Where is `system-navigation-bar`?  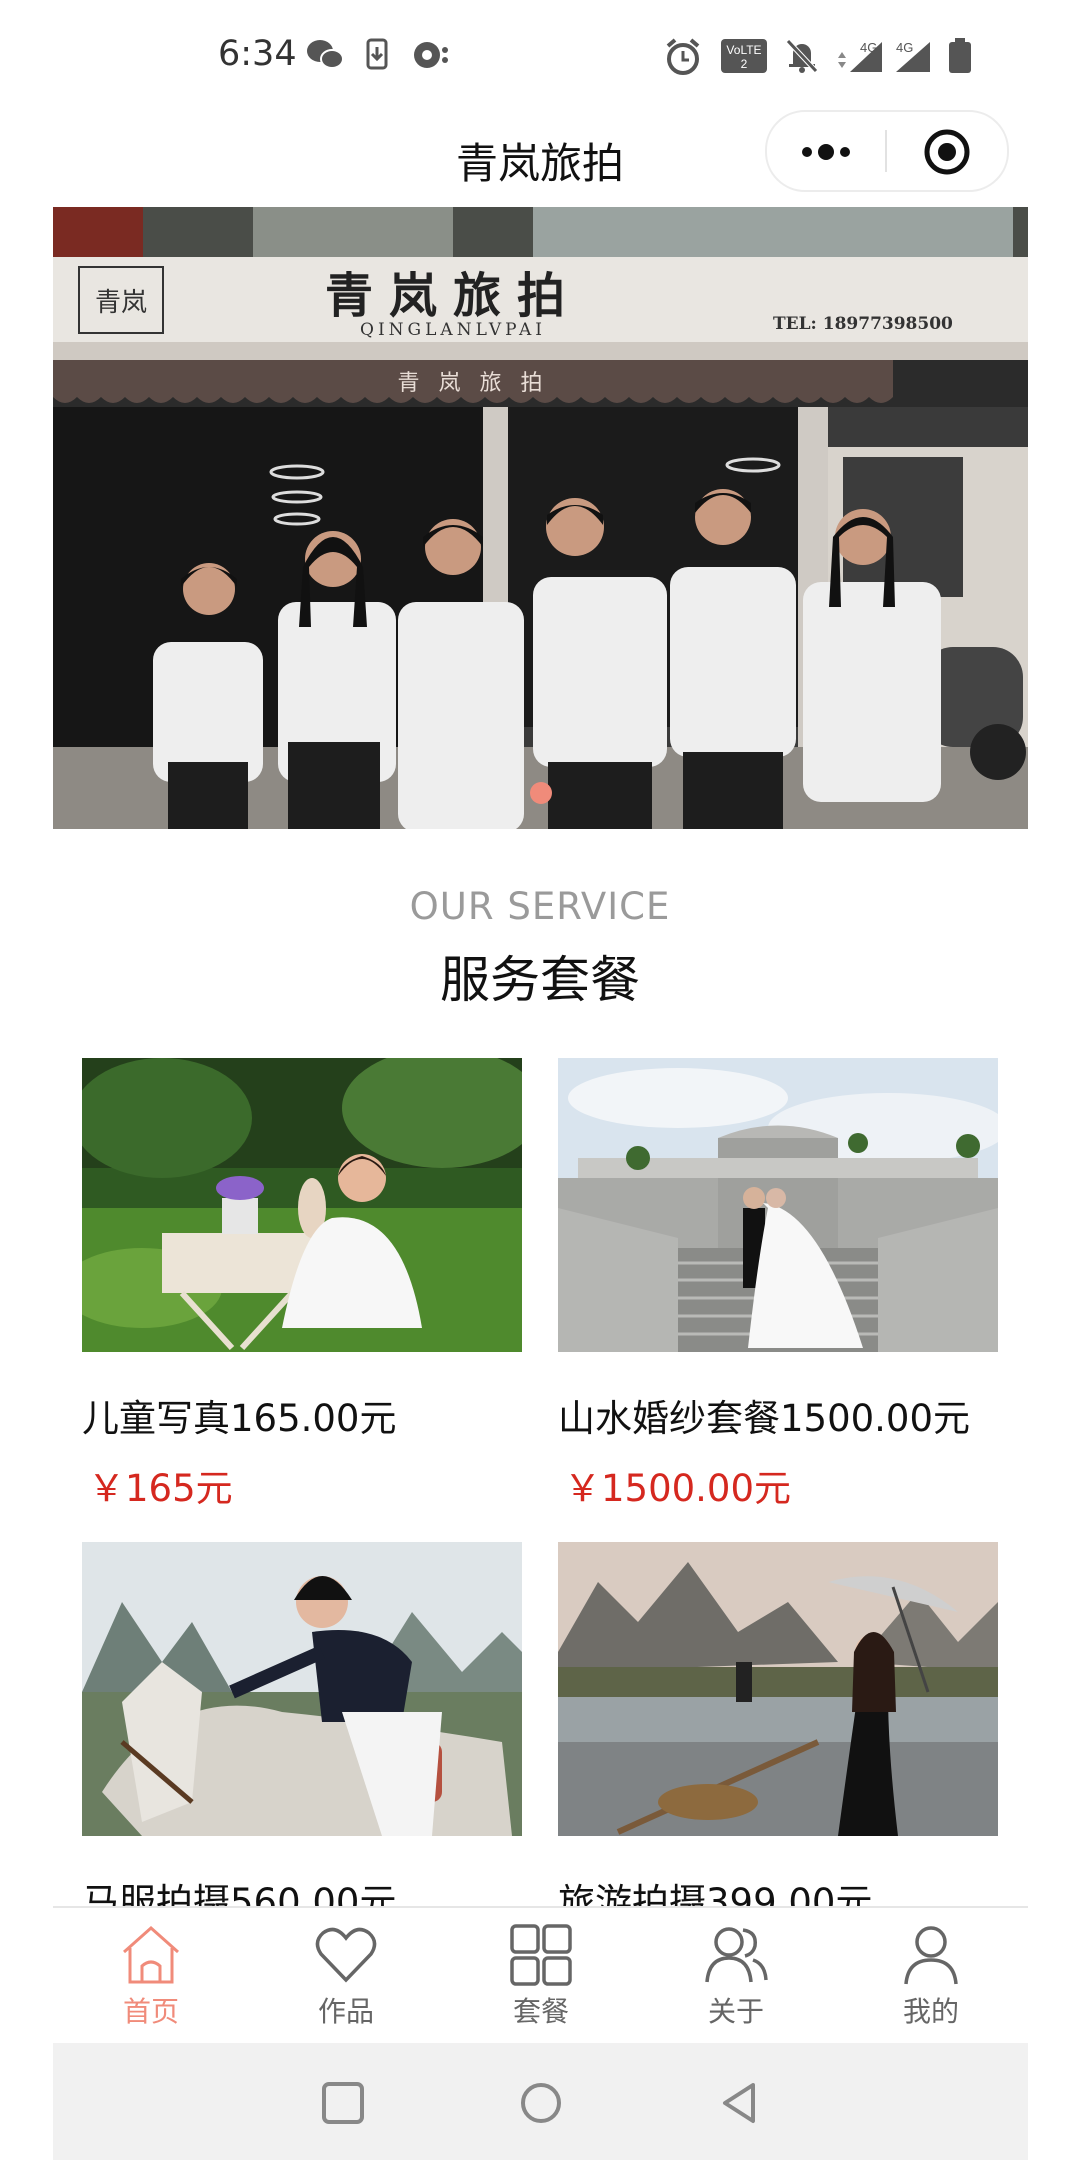 system-navigation-bar is located at coordinates (540, 2101).